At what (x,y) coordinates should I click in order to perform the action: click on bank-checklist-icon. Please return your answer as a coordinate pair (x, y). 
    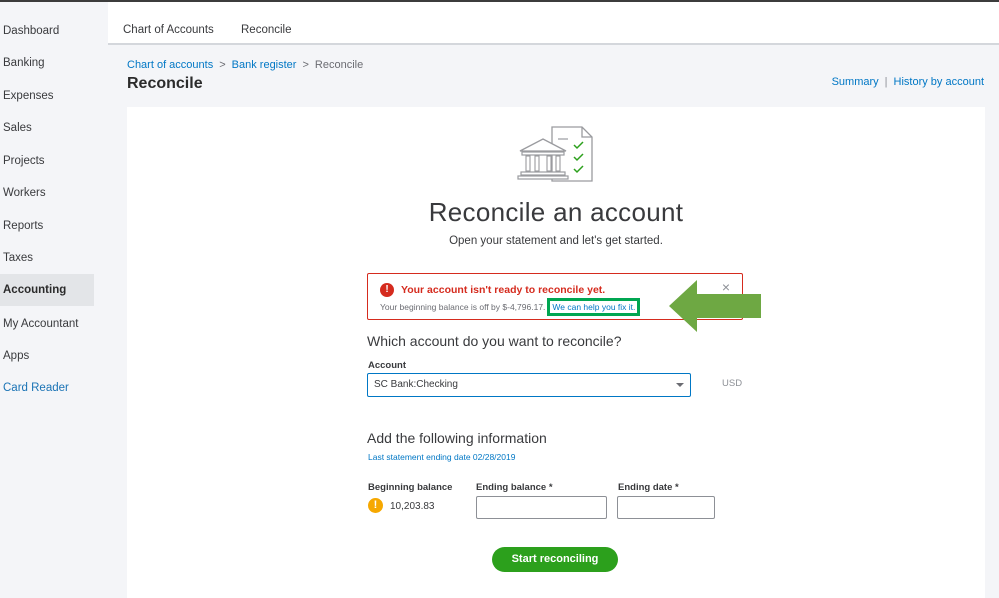
    Looking at the image, I should click on (555, 154).